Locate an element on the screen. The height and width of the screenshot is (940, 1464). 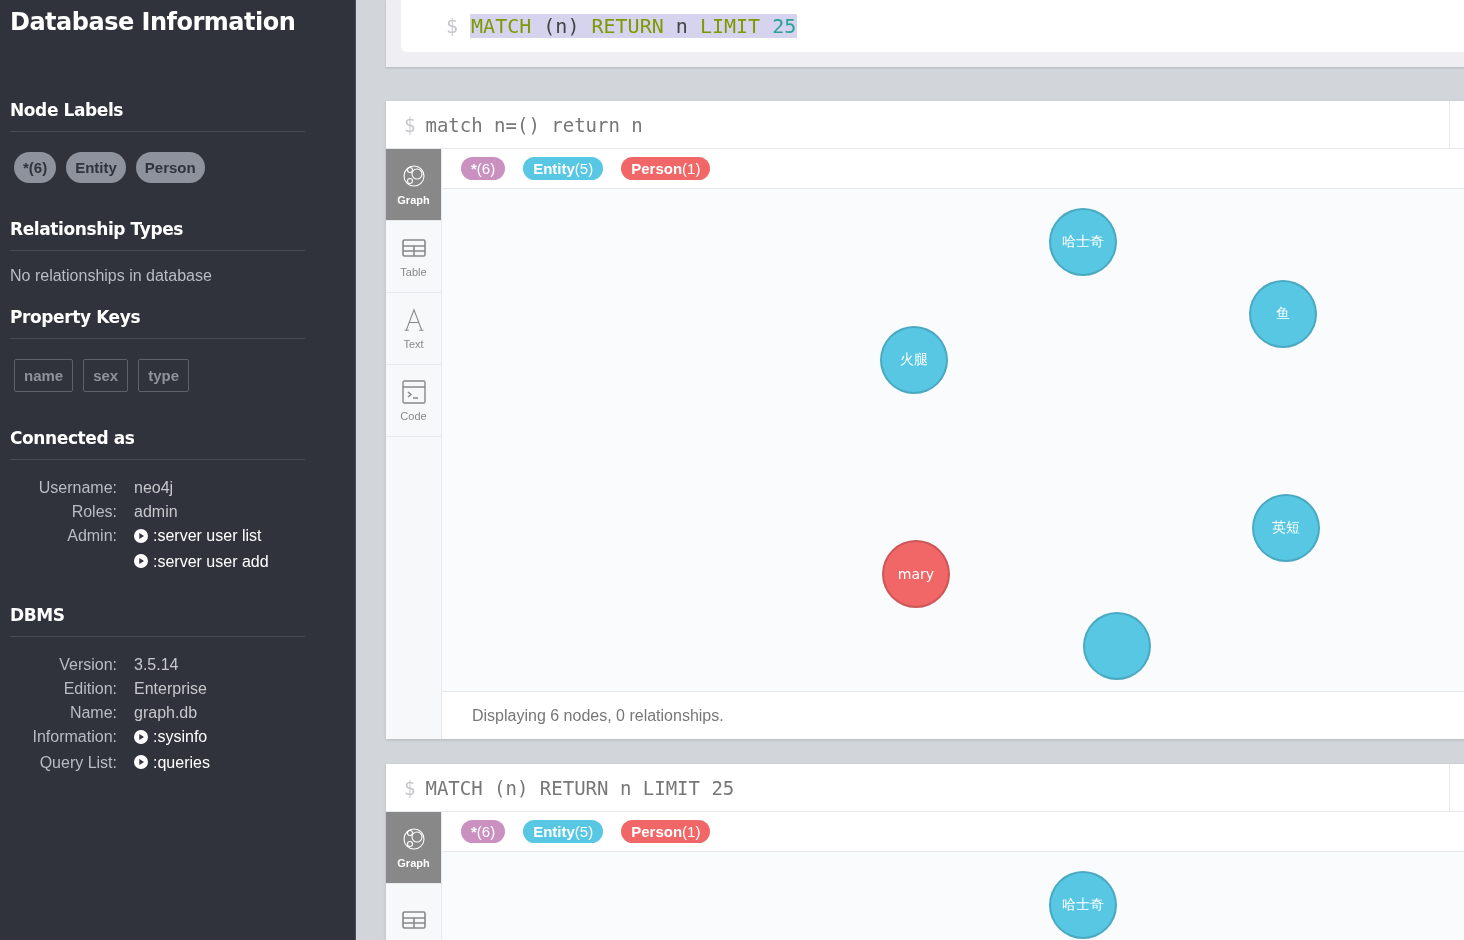
field-label: Username: is located at coordinates (77, 487).